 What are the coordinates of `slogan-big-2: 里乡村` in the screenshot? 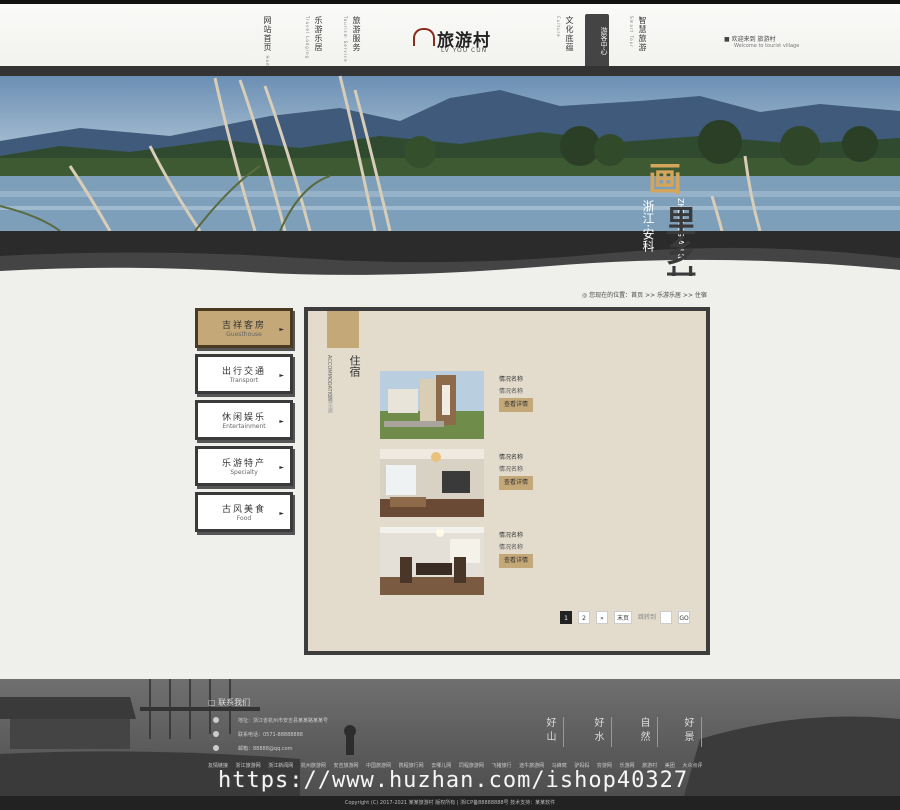 It's located at (681, 241).